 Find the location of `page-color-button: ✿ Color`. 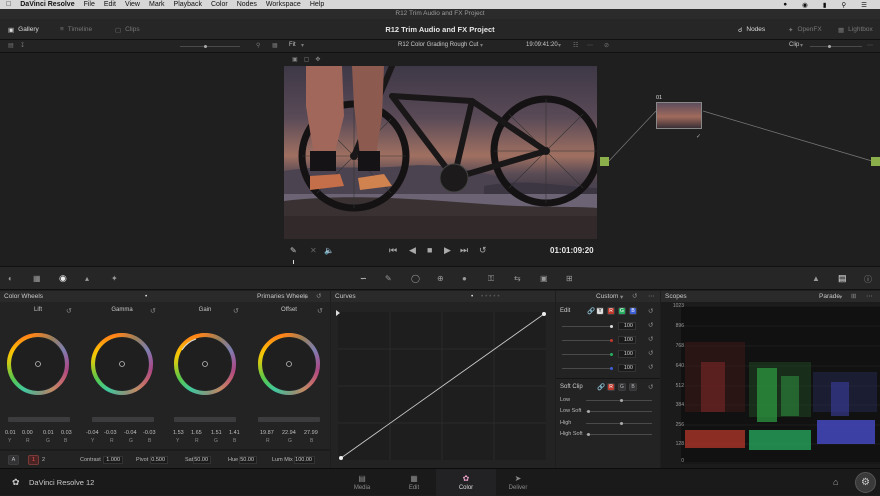

page-color-button: ✿ Color is located at coordinates (466, 482).